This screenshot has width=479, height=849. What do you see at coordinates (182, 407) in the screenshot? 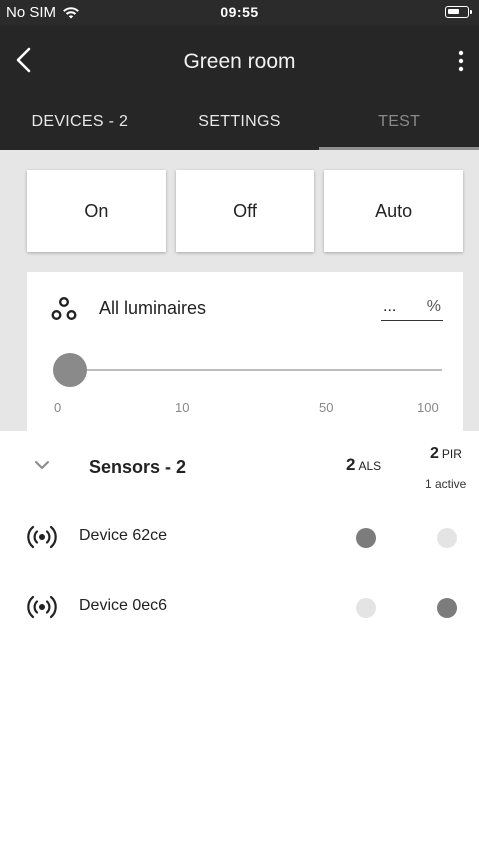
I see `slider-tick-10: 10` at bounding box center [182, 407].